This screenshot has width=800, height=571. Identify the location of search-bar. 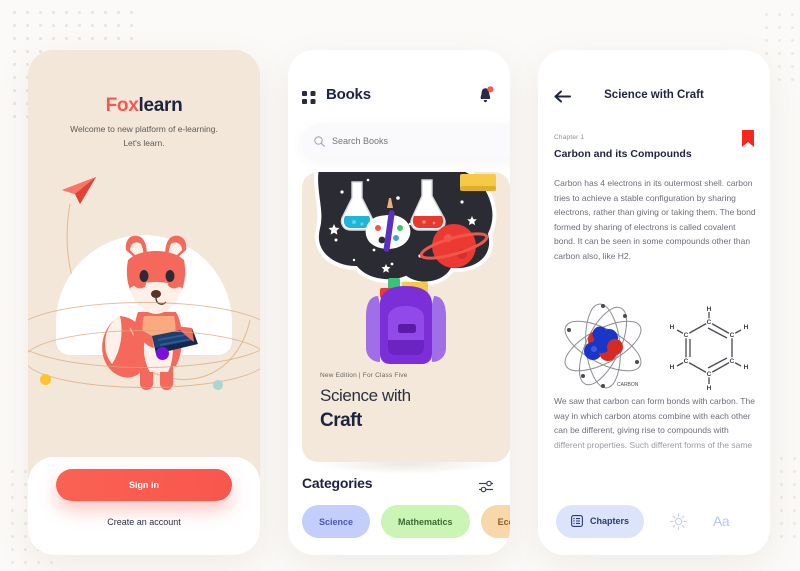
(406, 141).